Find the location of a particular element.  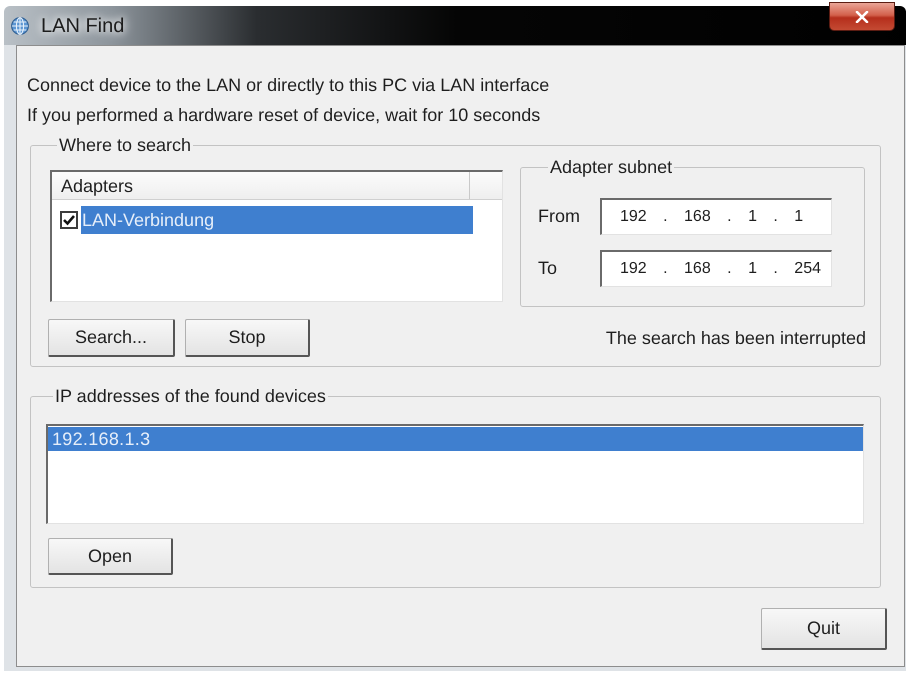

instruction-text: If you performed a hardware reset of device, wait for 10 seconds is located at coordinates (283, 115).